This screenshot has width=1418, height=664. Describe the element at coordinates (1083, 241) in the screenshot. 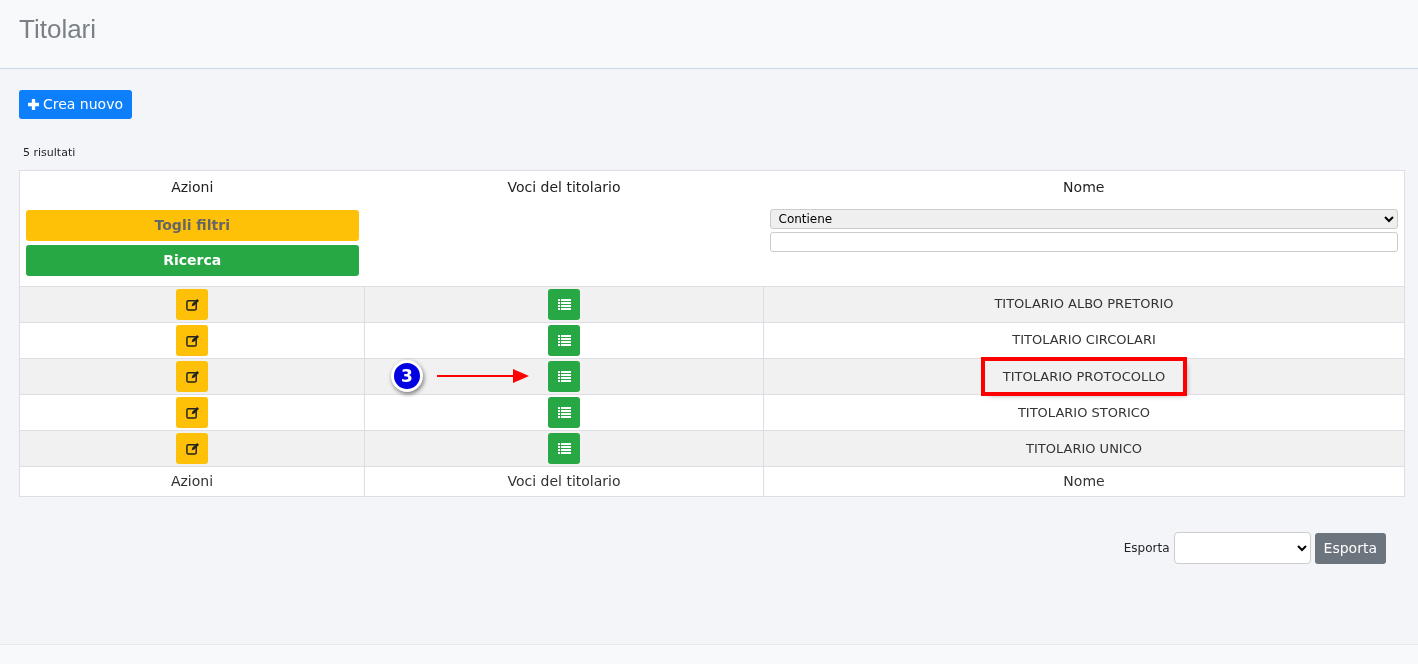

I see `name-filter-field` at that location.